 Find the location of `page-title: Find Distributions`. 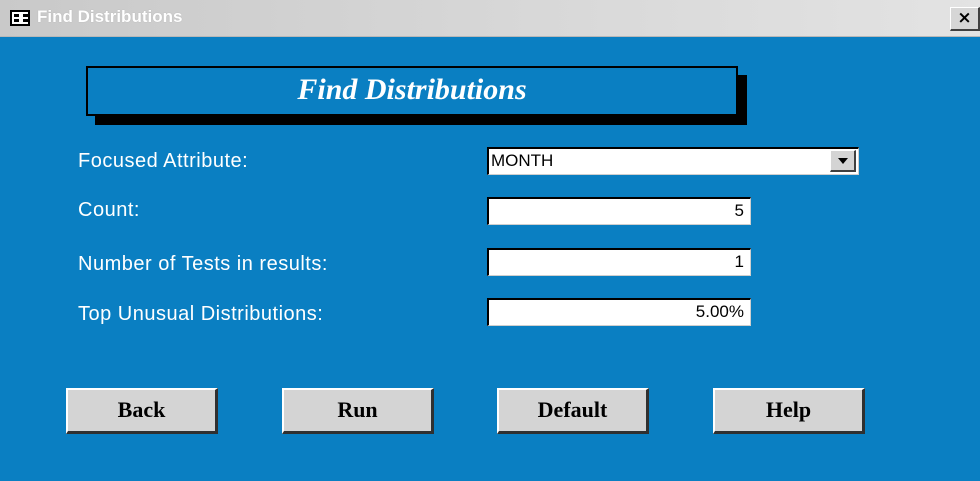

page-title: Find Distributions is located at coordinates (412, 89).